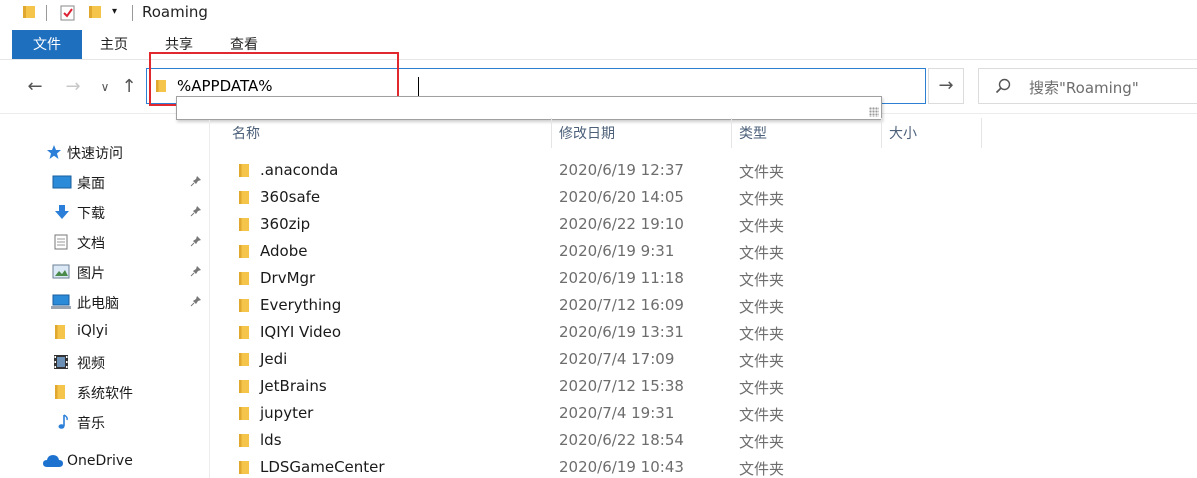  What do you see at coordinates (532, 386) in the screenshot?
I see `list-item: JetBrains 2020/7/12 15:38 文件夹` at bounding box center [532, 386].